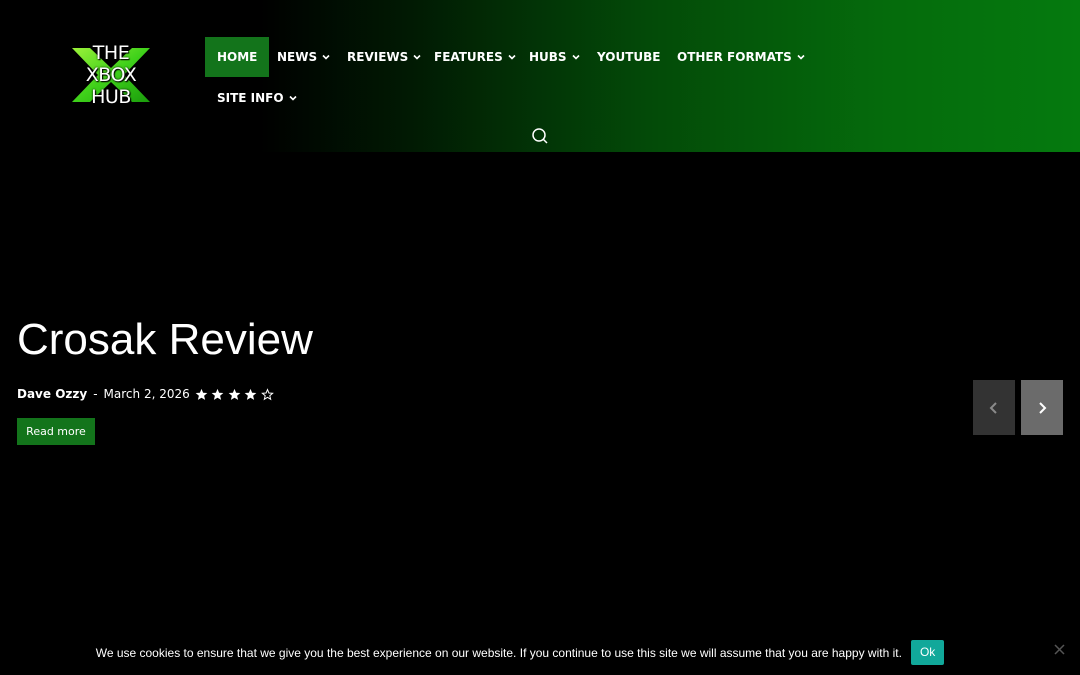  I want to click on nav-item-home: HOME, so click(237, 57).